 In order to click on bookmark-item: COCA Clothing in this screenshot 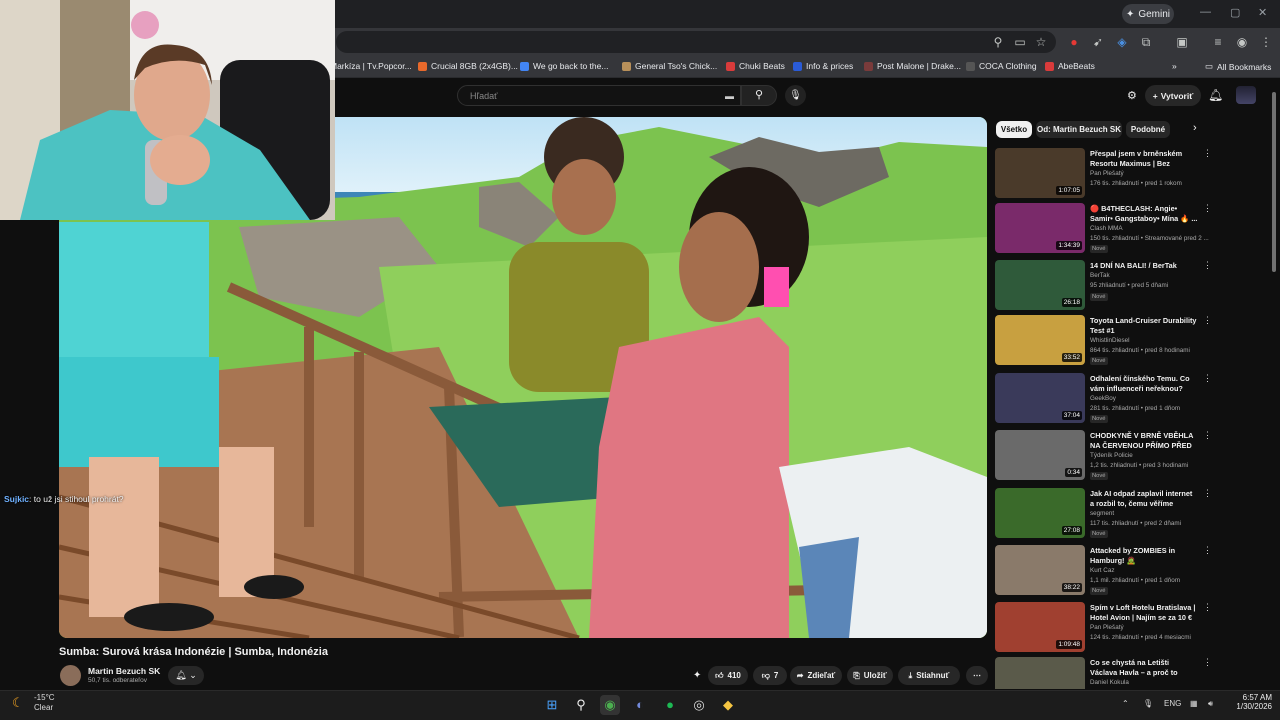, I will do `click(1001, 66)`.